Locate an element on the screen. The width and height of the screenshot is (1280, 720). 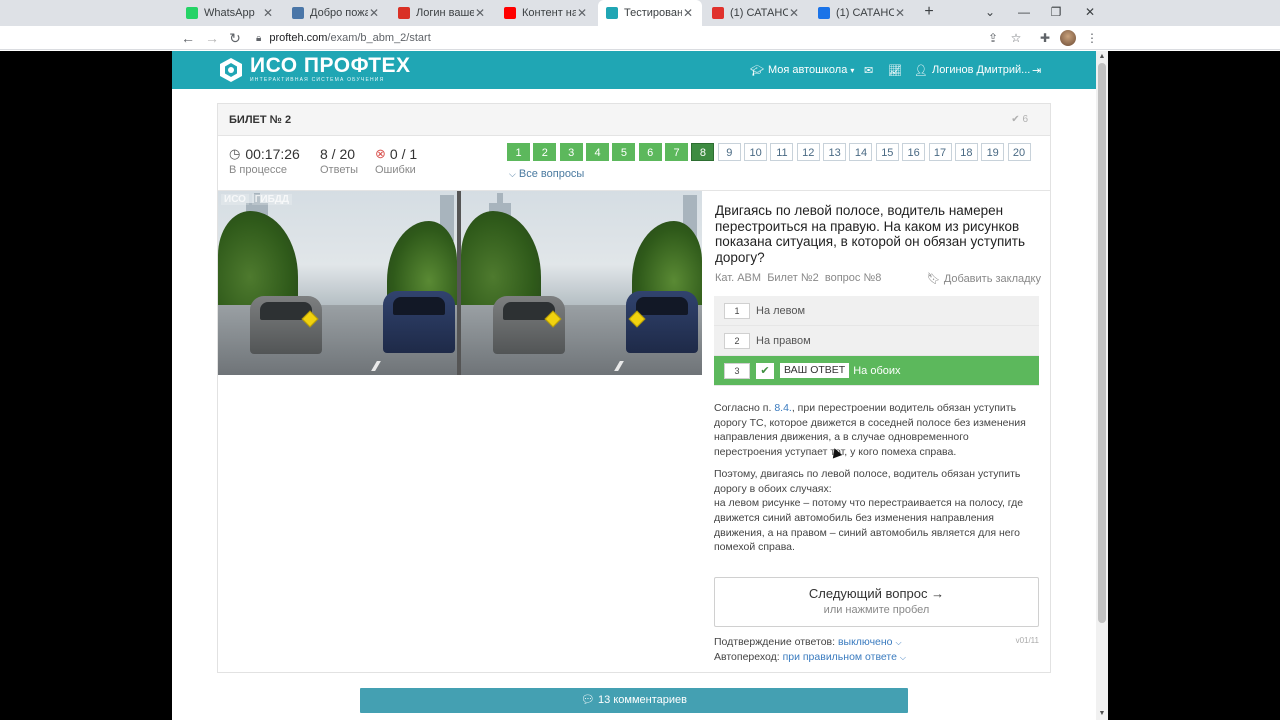
tab-title: Добро пожал is located at coordinates (339, 13).